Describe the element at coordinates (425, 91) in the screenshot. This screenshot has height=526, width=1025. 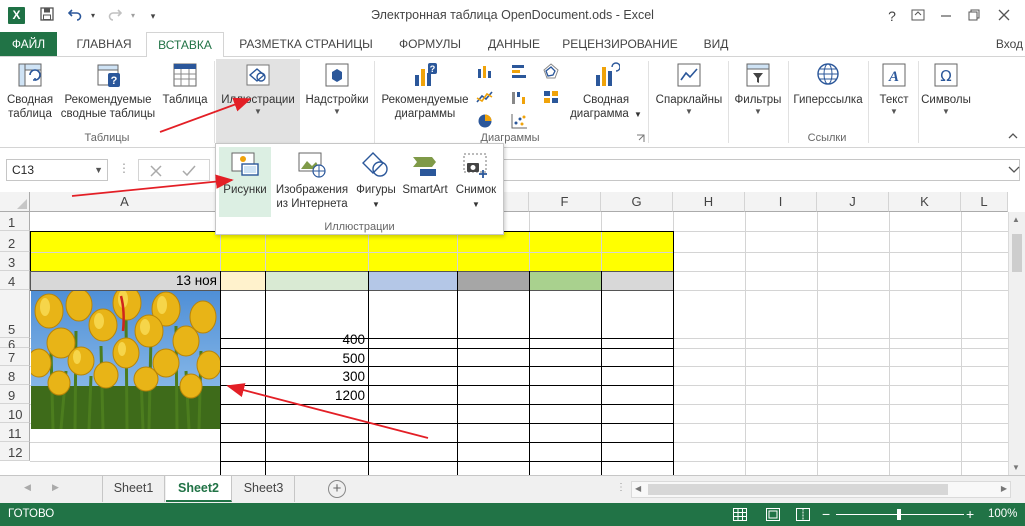
I see `recommended-charts-button: ? Рекомендуемые диаграммы` at that location.